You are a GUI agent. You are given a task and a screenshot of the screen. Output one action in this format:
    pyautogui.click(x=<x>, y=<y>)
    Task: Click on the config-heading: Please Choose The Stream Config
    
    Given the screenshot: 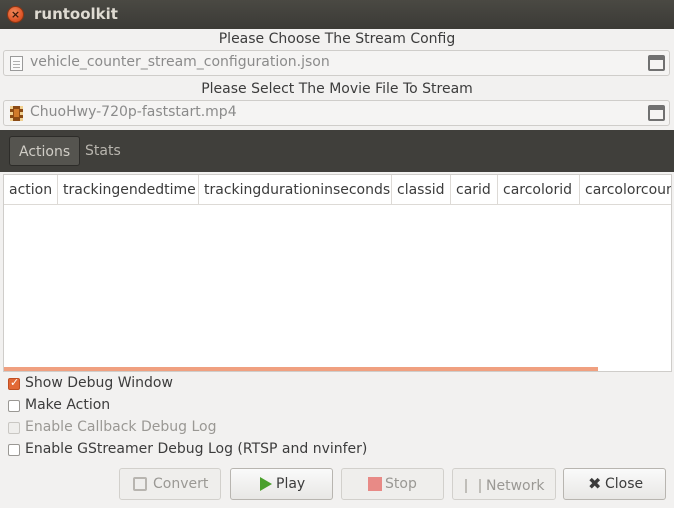 What is the action you would take?
    pyautogui.click(x=337, y=39)
    